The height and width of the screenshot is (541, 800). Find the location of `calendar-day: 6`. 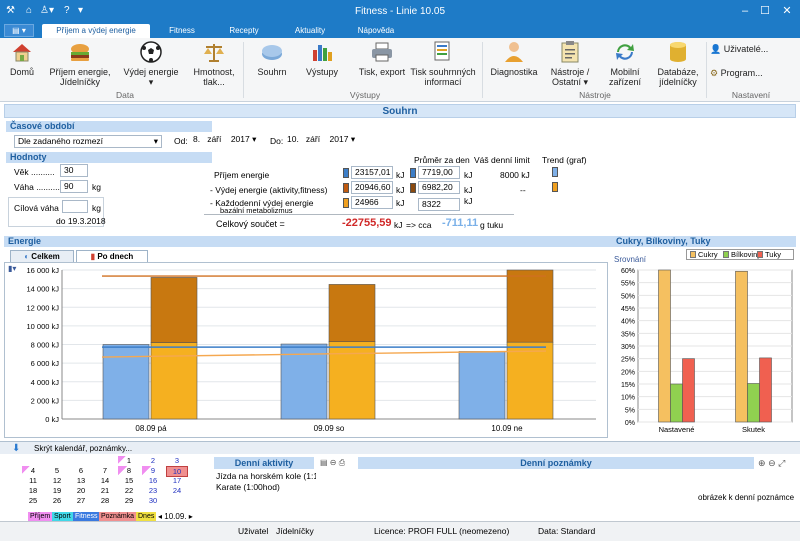

calendar-day: 6 is located at coordinates (81, 470).